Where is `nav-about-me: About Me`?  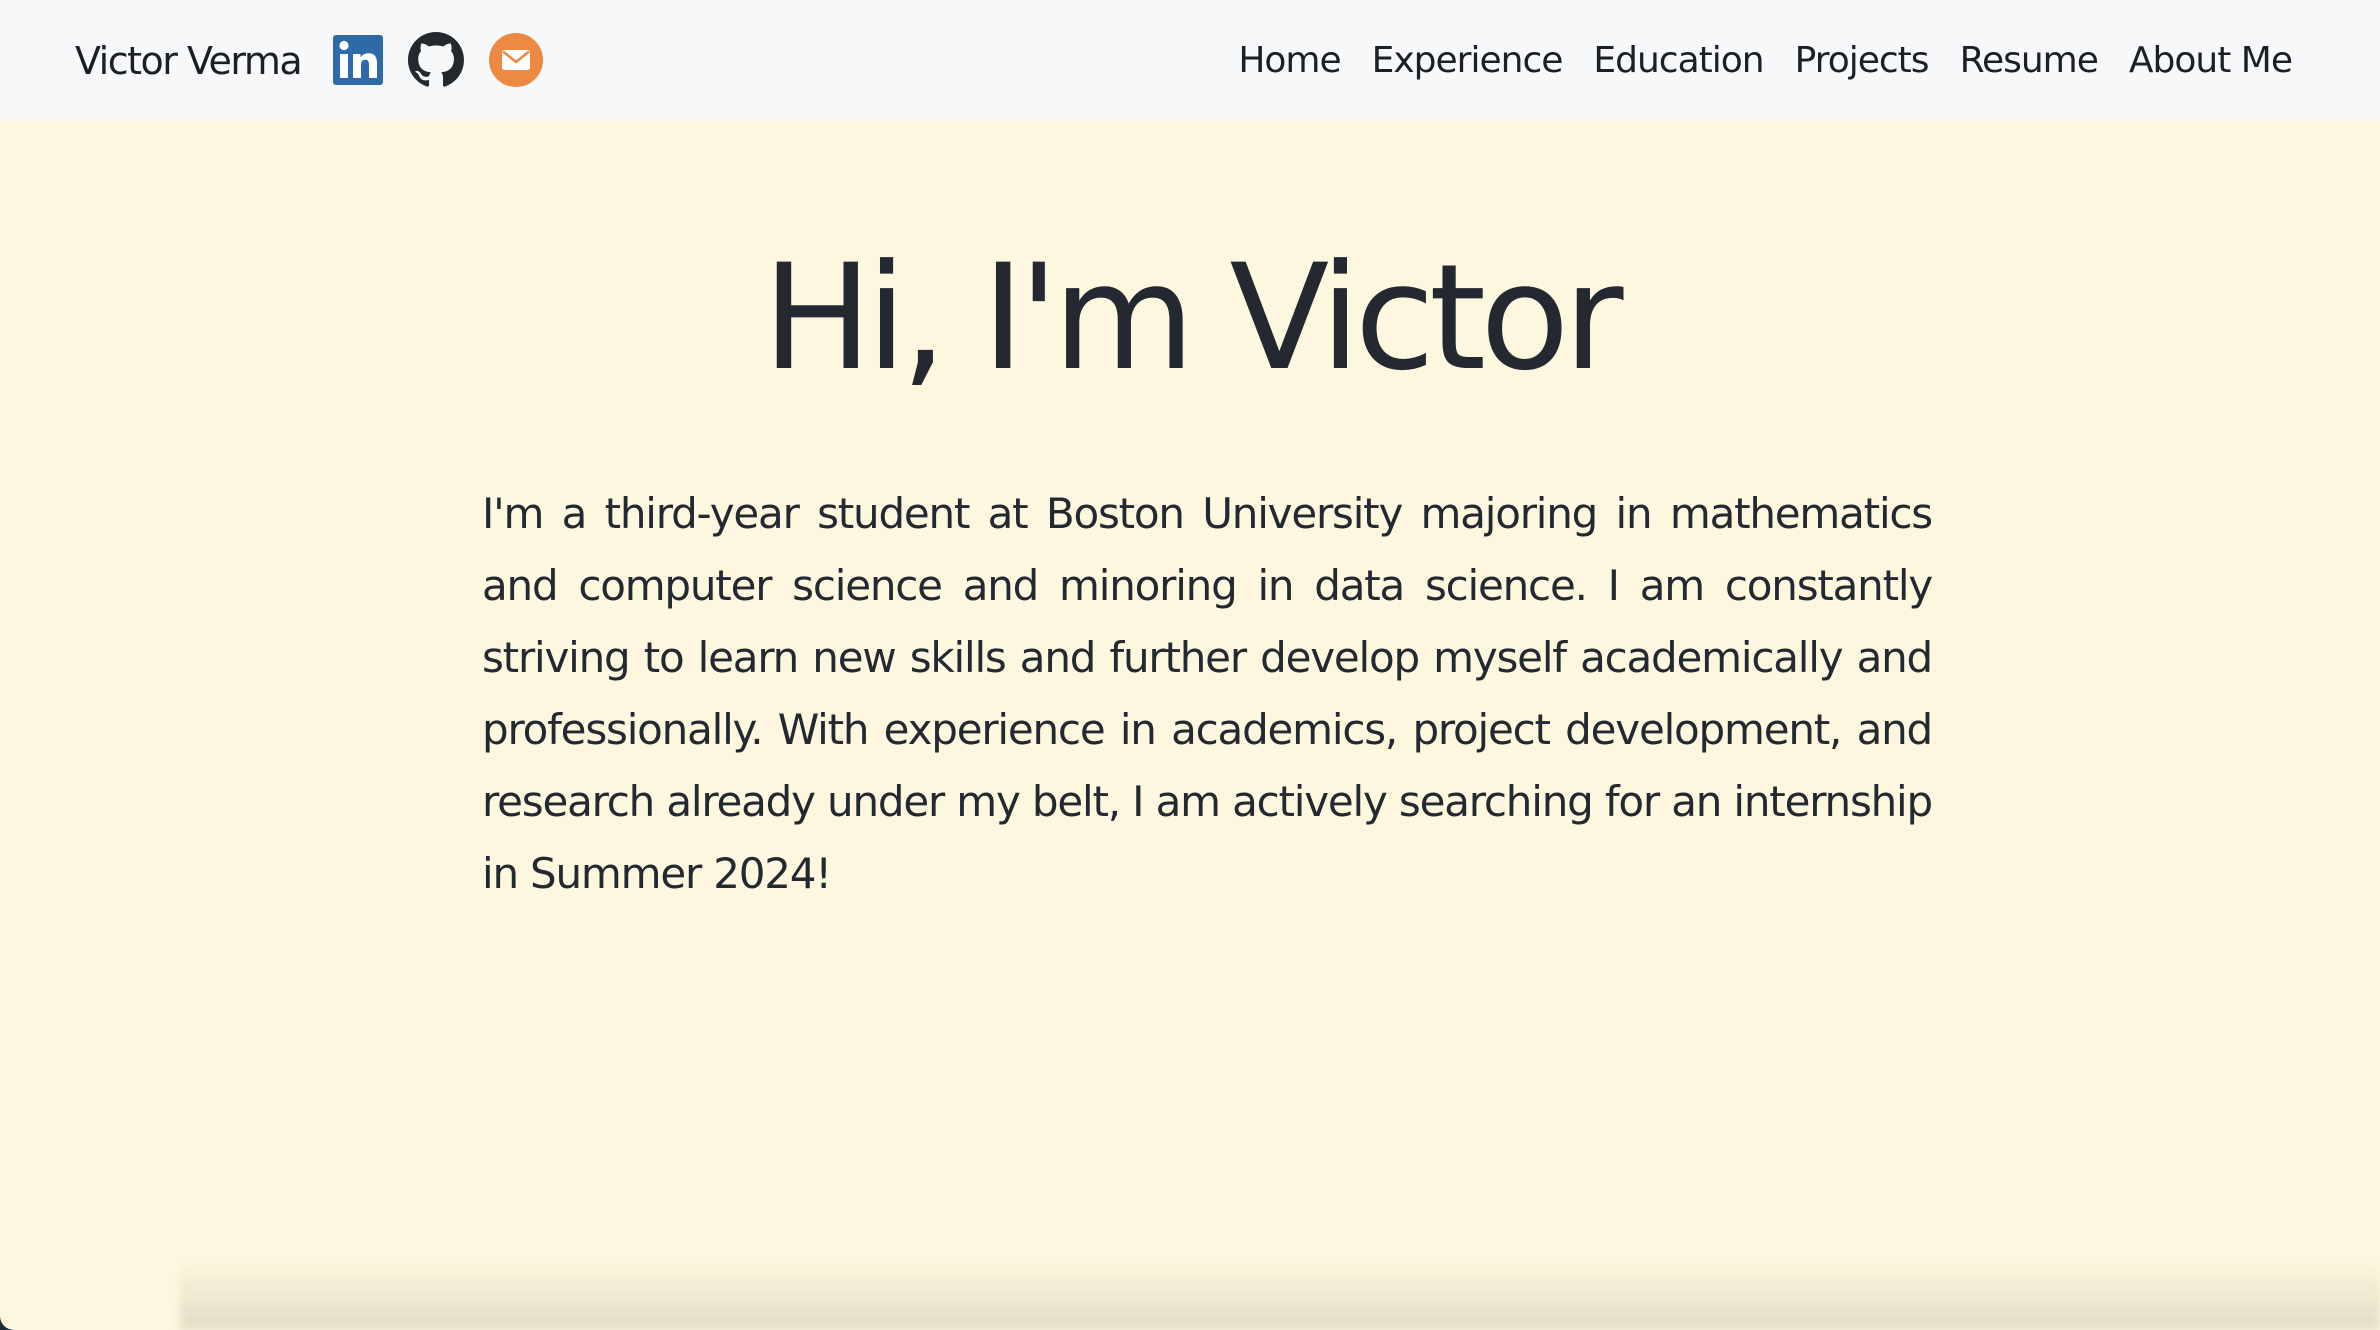 nav-about-me: About Me is located at coordinates (2211, 61).